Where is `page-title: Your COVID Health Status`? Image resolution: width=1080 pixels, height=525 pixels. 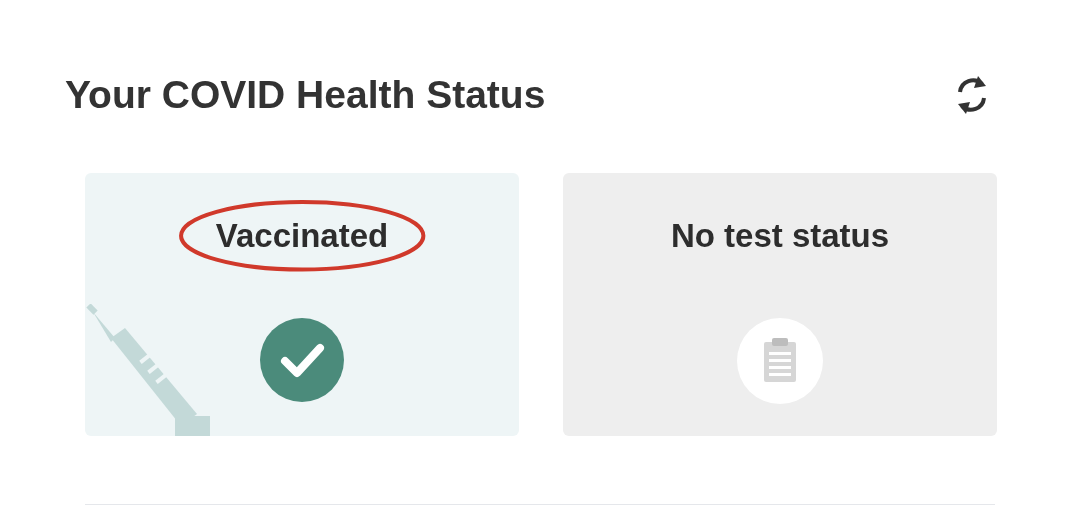 page-title: Your COVID Health Status is located at coordinates (305, 95).